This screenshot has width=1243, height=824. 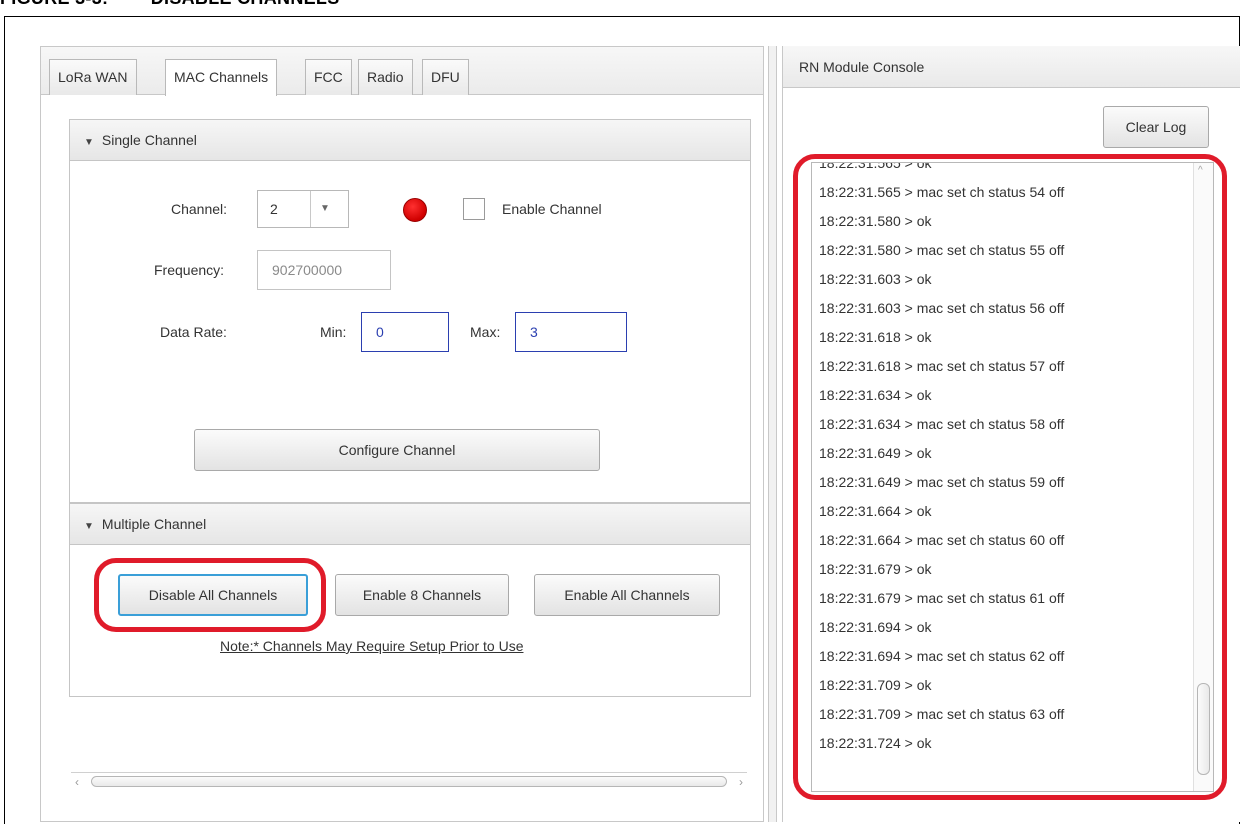 What do you see at coordinates (875, 279) in the screenshot?
I see `log-line: 18:22:31.603 > ok` at bounding box center [875, 279].